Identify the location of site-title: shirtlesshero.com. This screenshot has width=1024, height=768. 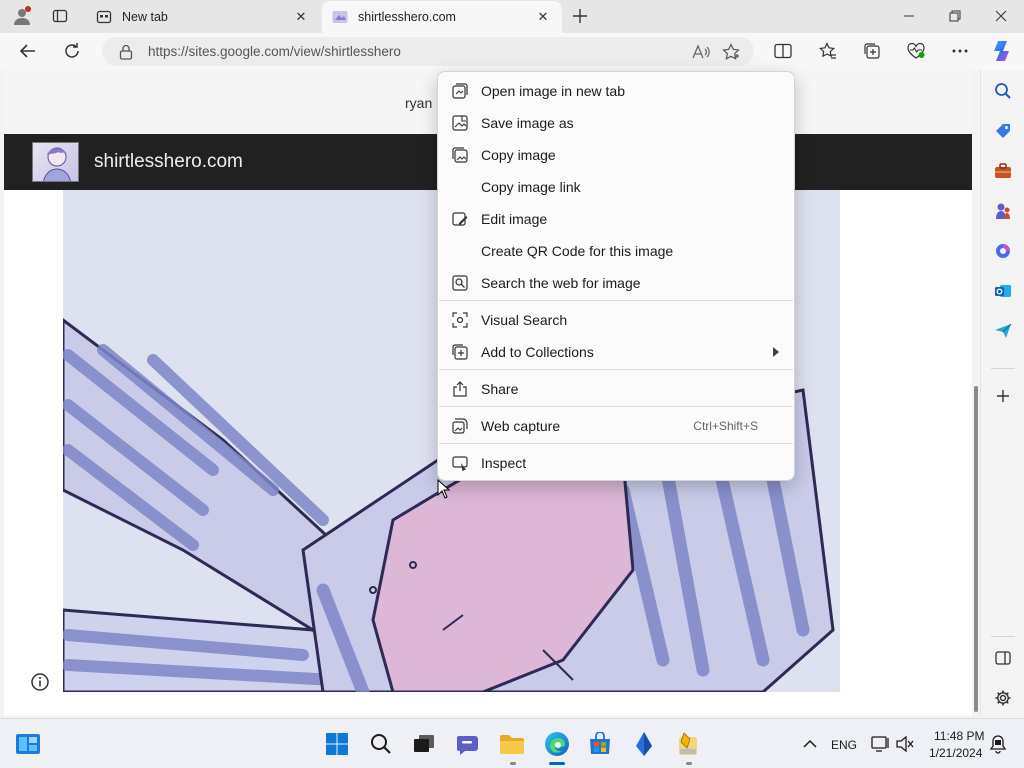
(168, 162).